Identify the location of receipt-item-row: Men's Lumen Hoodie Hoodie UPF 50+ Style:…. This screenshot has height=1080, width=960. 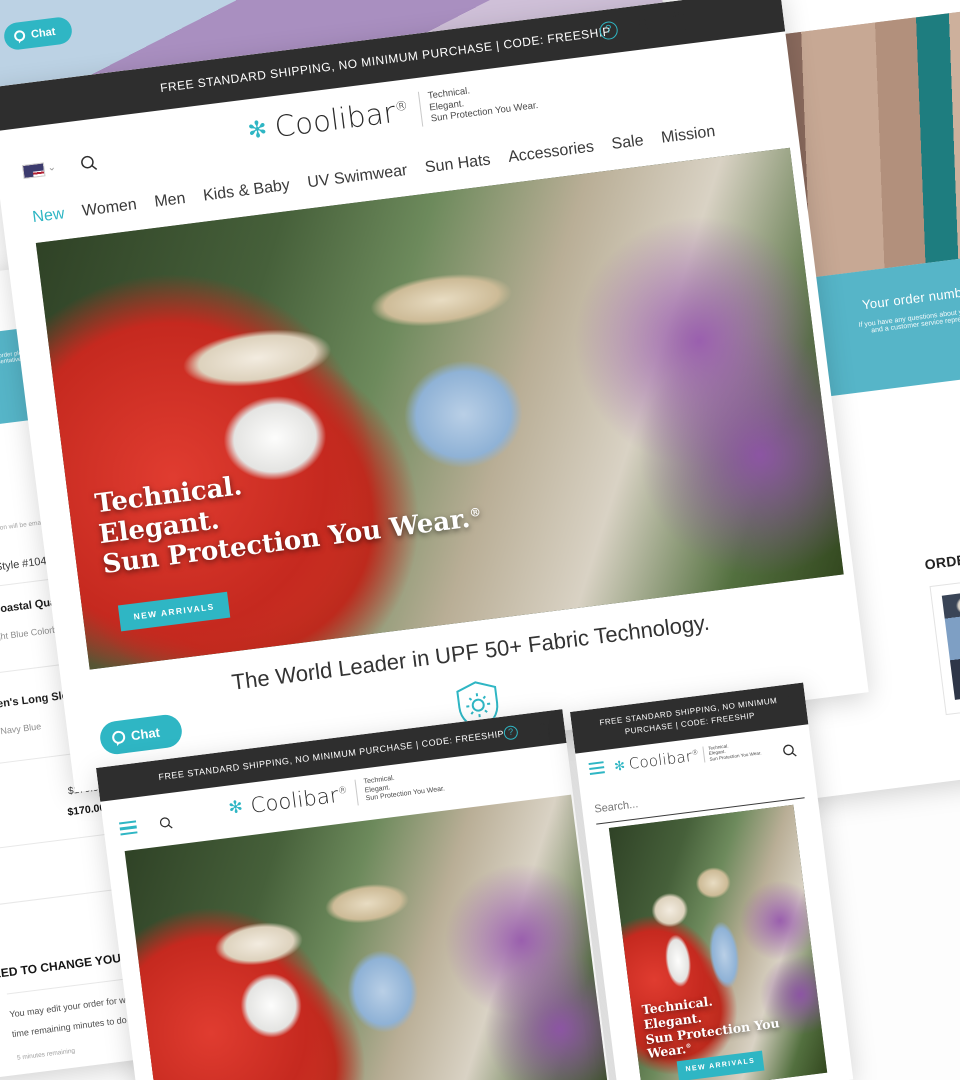
(944, 632).